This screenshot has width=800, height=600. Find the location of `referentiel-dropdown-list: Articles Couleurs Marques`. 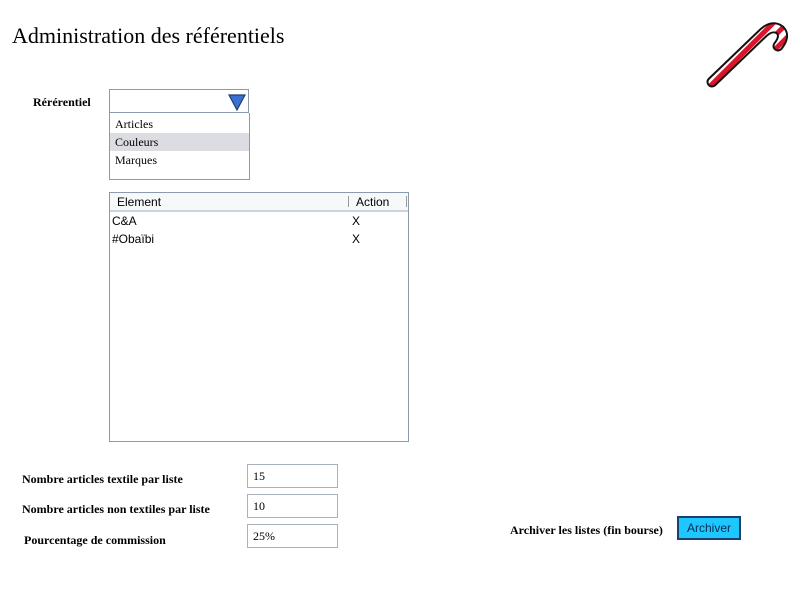

referentiel-dropdown-list: Articles Couleurs Marques is located at coordinates (179, 146).